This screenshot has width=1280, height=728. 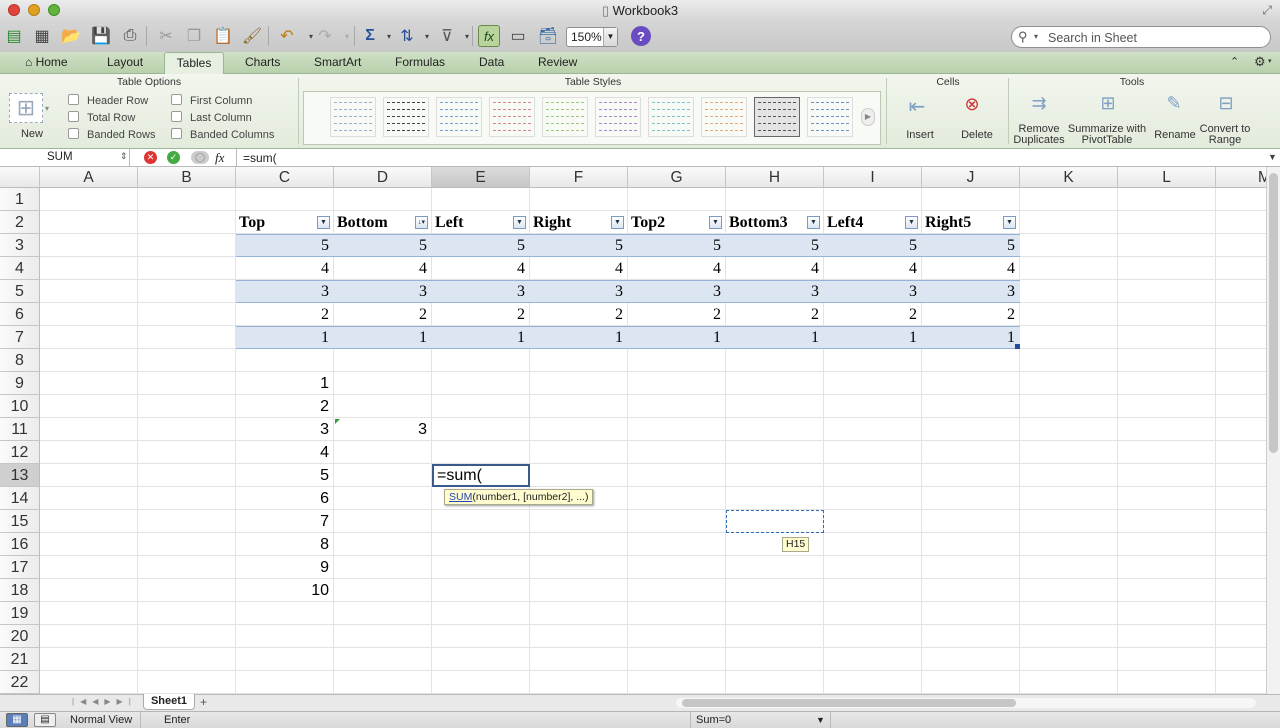 I want to click on new-workbook-icon: ▤, so click(x=14, y=36).